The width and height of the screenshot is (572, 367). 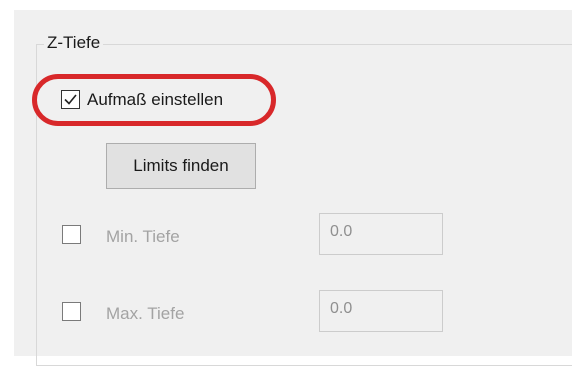 What do you see at coordinates (143, 236) in the screenshot?
I see `min-depth-label: Min. Tiefe` at bounding box center [143, 236].